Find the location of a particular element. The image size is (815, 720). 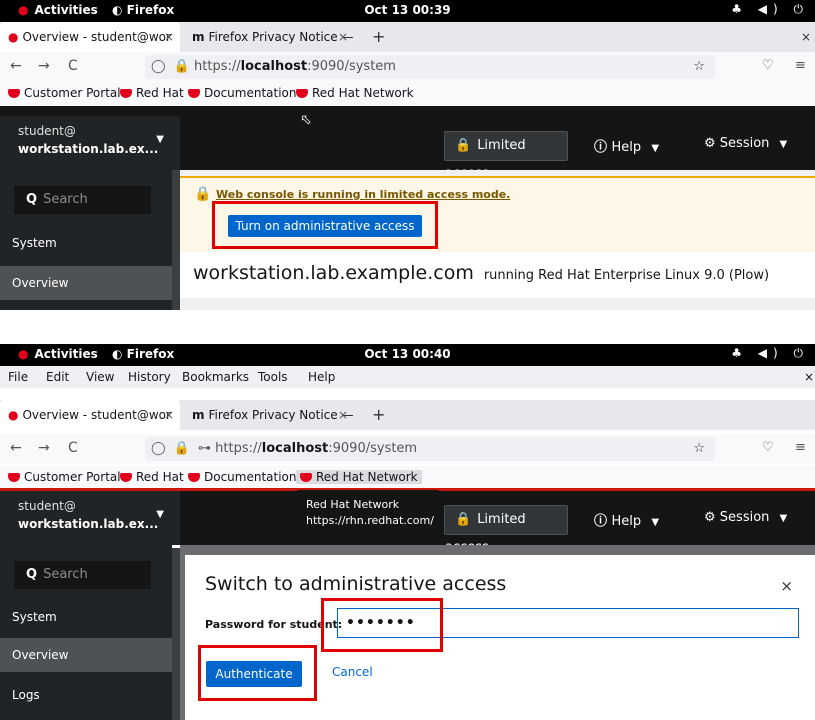

warning-icon: 🔒 is located at coordinates (203, 194).